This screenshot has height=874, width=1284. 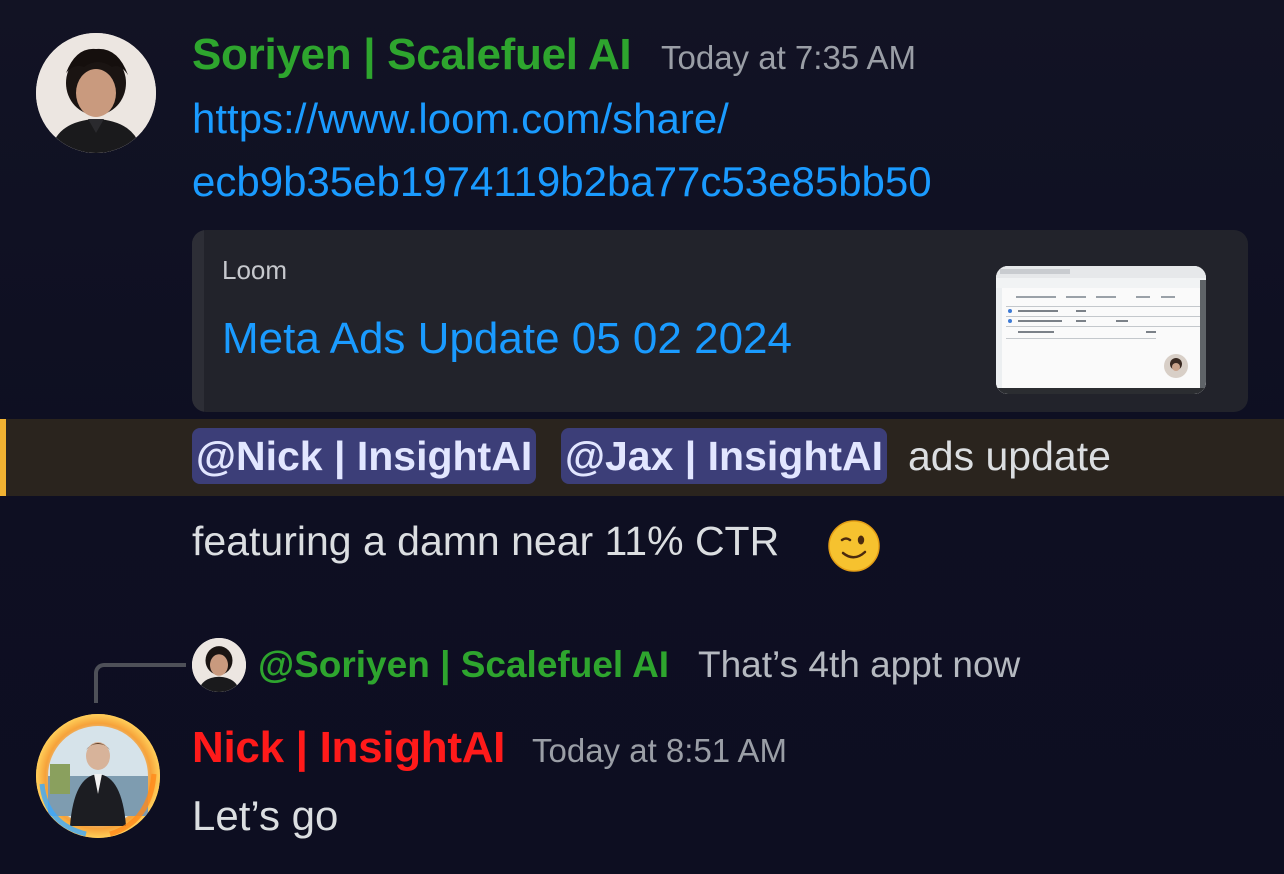 I want to click on embed-title: Meta Ads Update 05 02 2024, so click(x=507, y=339).